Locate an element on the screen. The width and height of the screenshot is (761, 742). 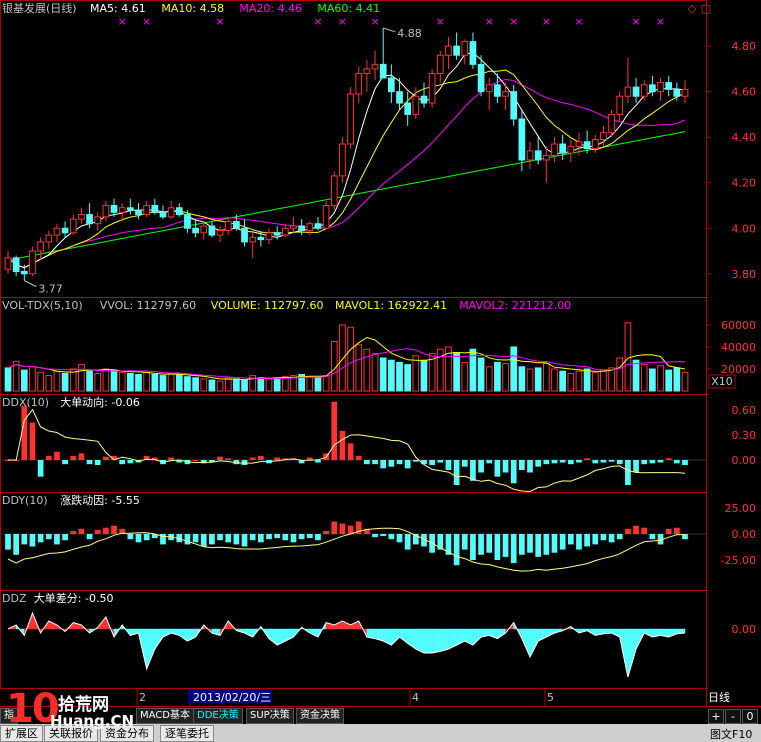
bottom-button-3: 逐笔委托 is located at coordinates (187, 733).